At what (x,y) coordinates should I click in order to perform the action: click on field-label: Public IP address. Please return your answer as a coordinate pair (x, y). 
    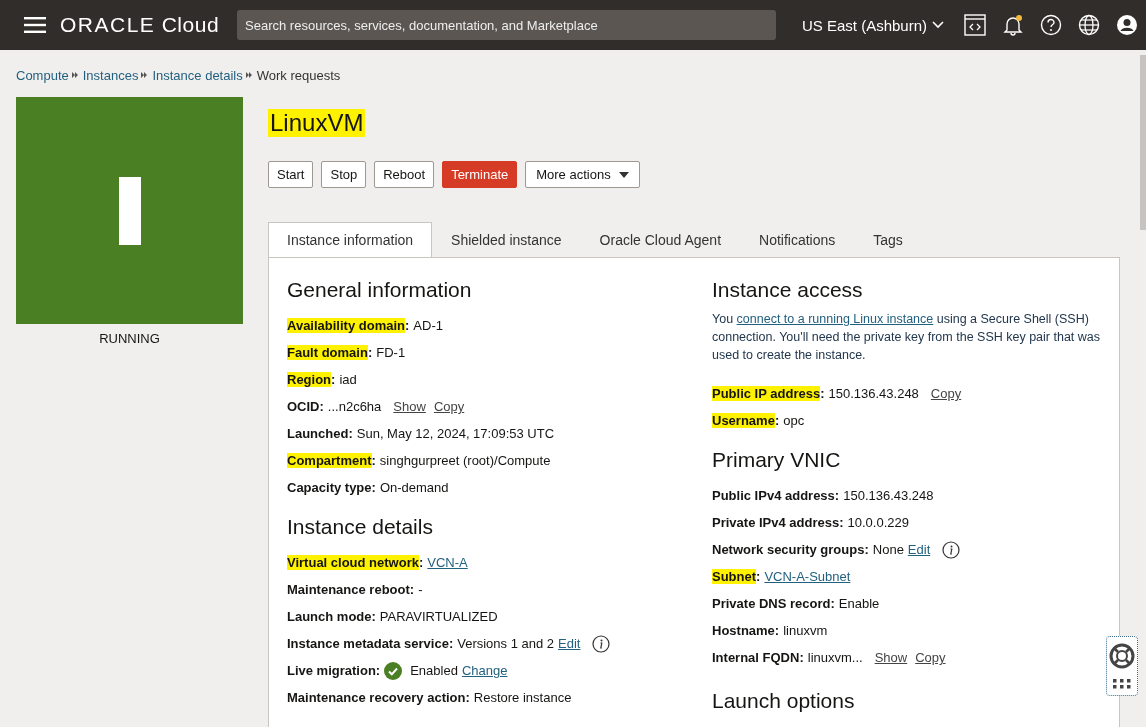
    Looking at the image, I should click on (766, 393).